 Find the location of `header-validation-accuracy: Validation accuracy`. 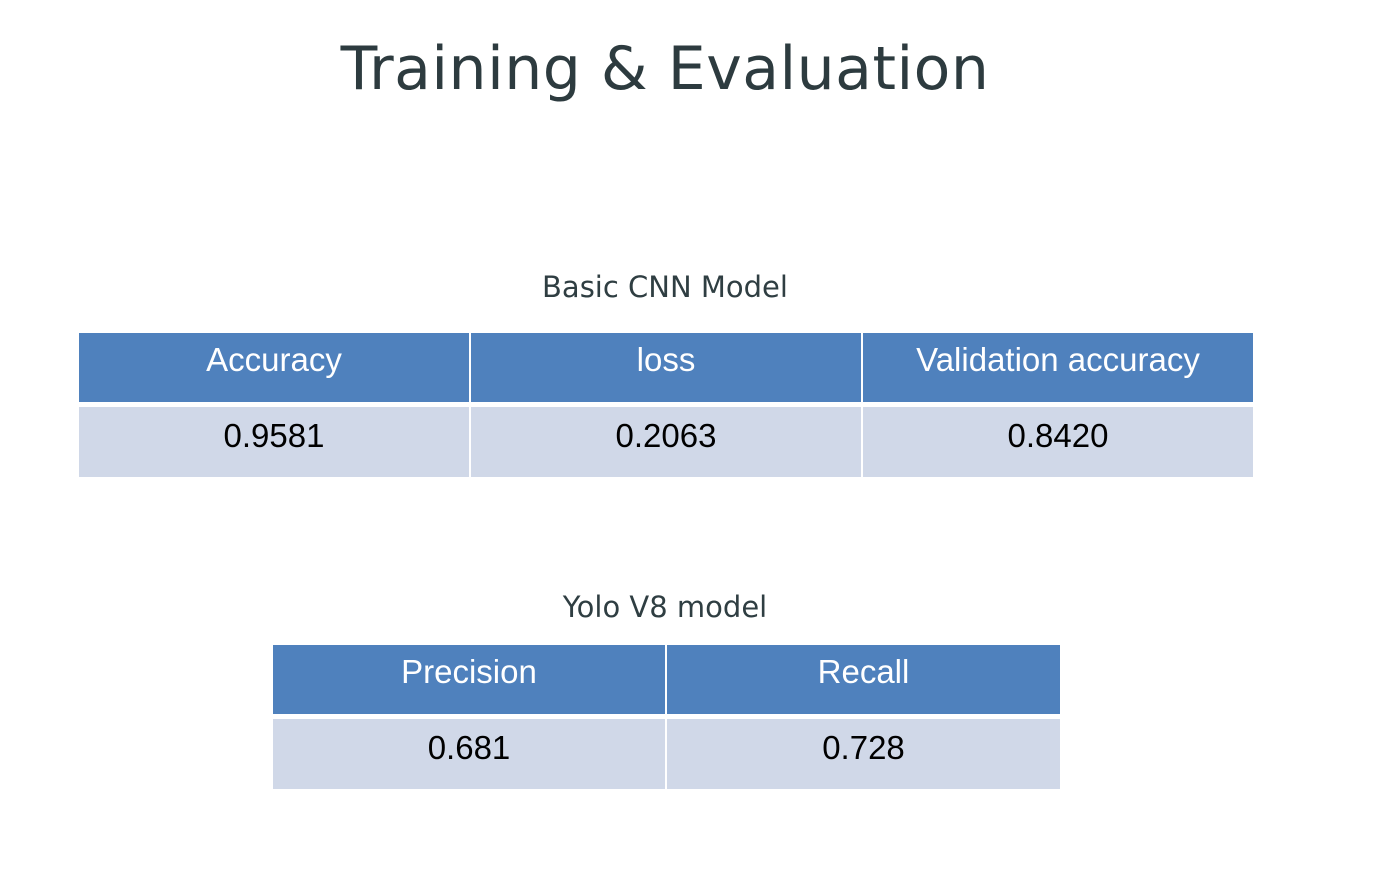

header-validation-accuracy: Validation accuracy is located at coordinates (1058, 369).